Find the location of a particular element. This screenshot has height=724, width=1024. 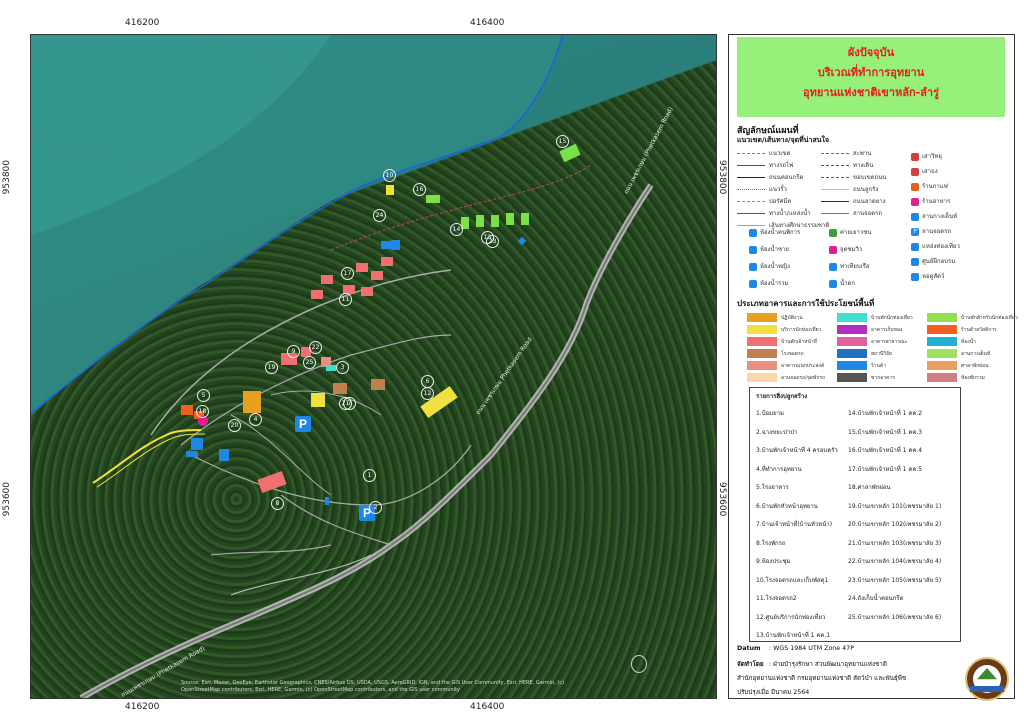

building-type-label: ลานกางเต็นท์ is located at coordinates (976, 354).